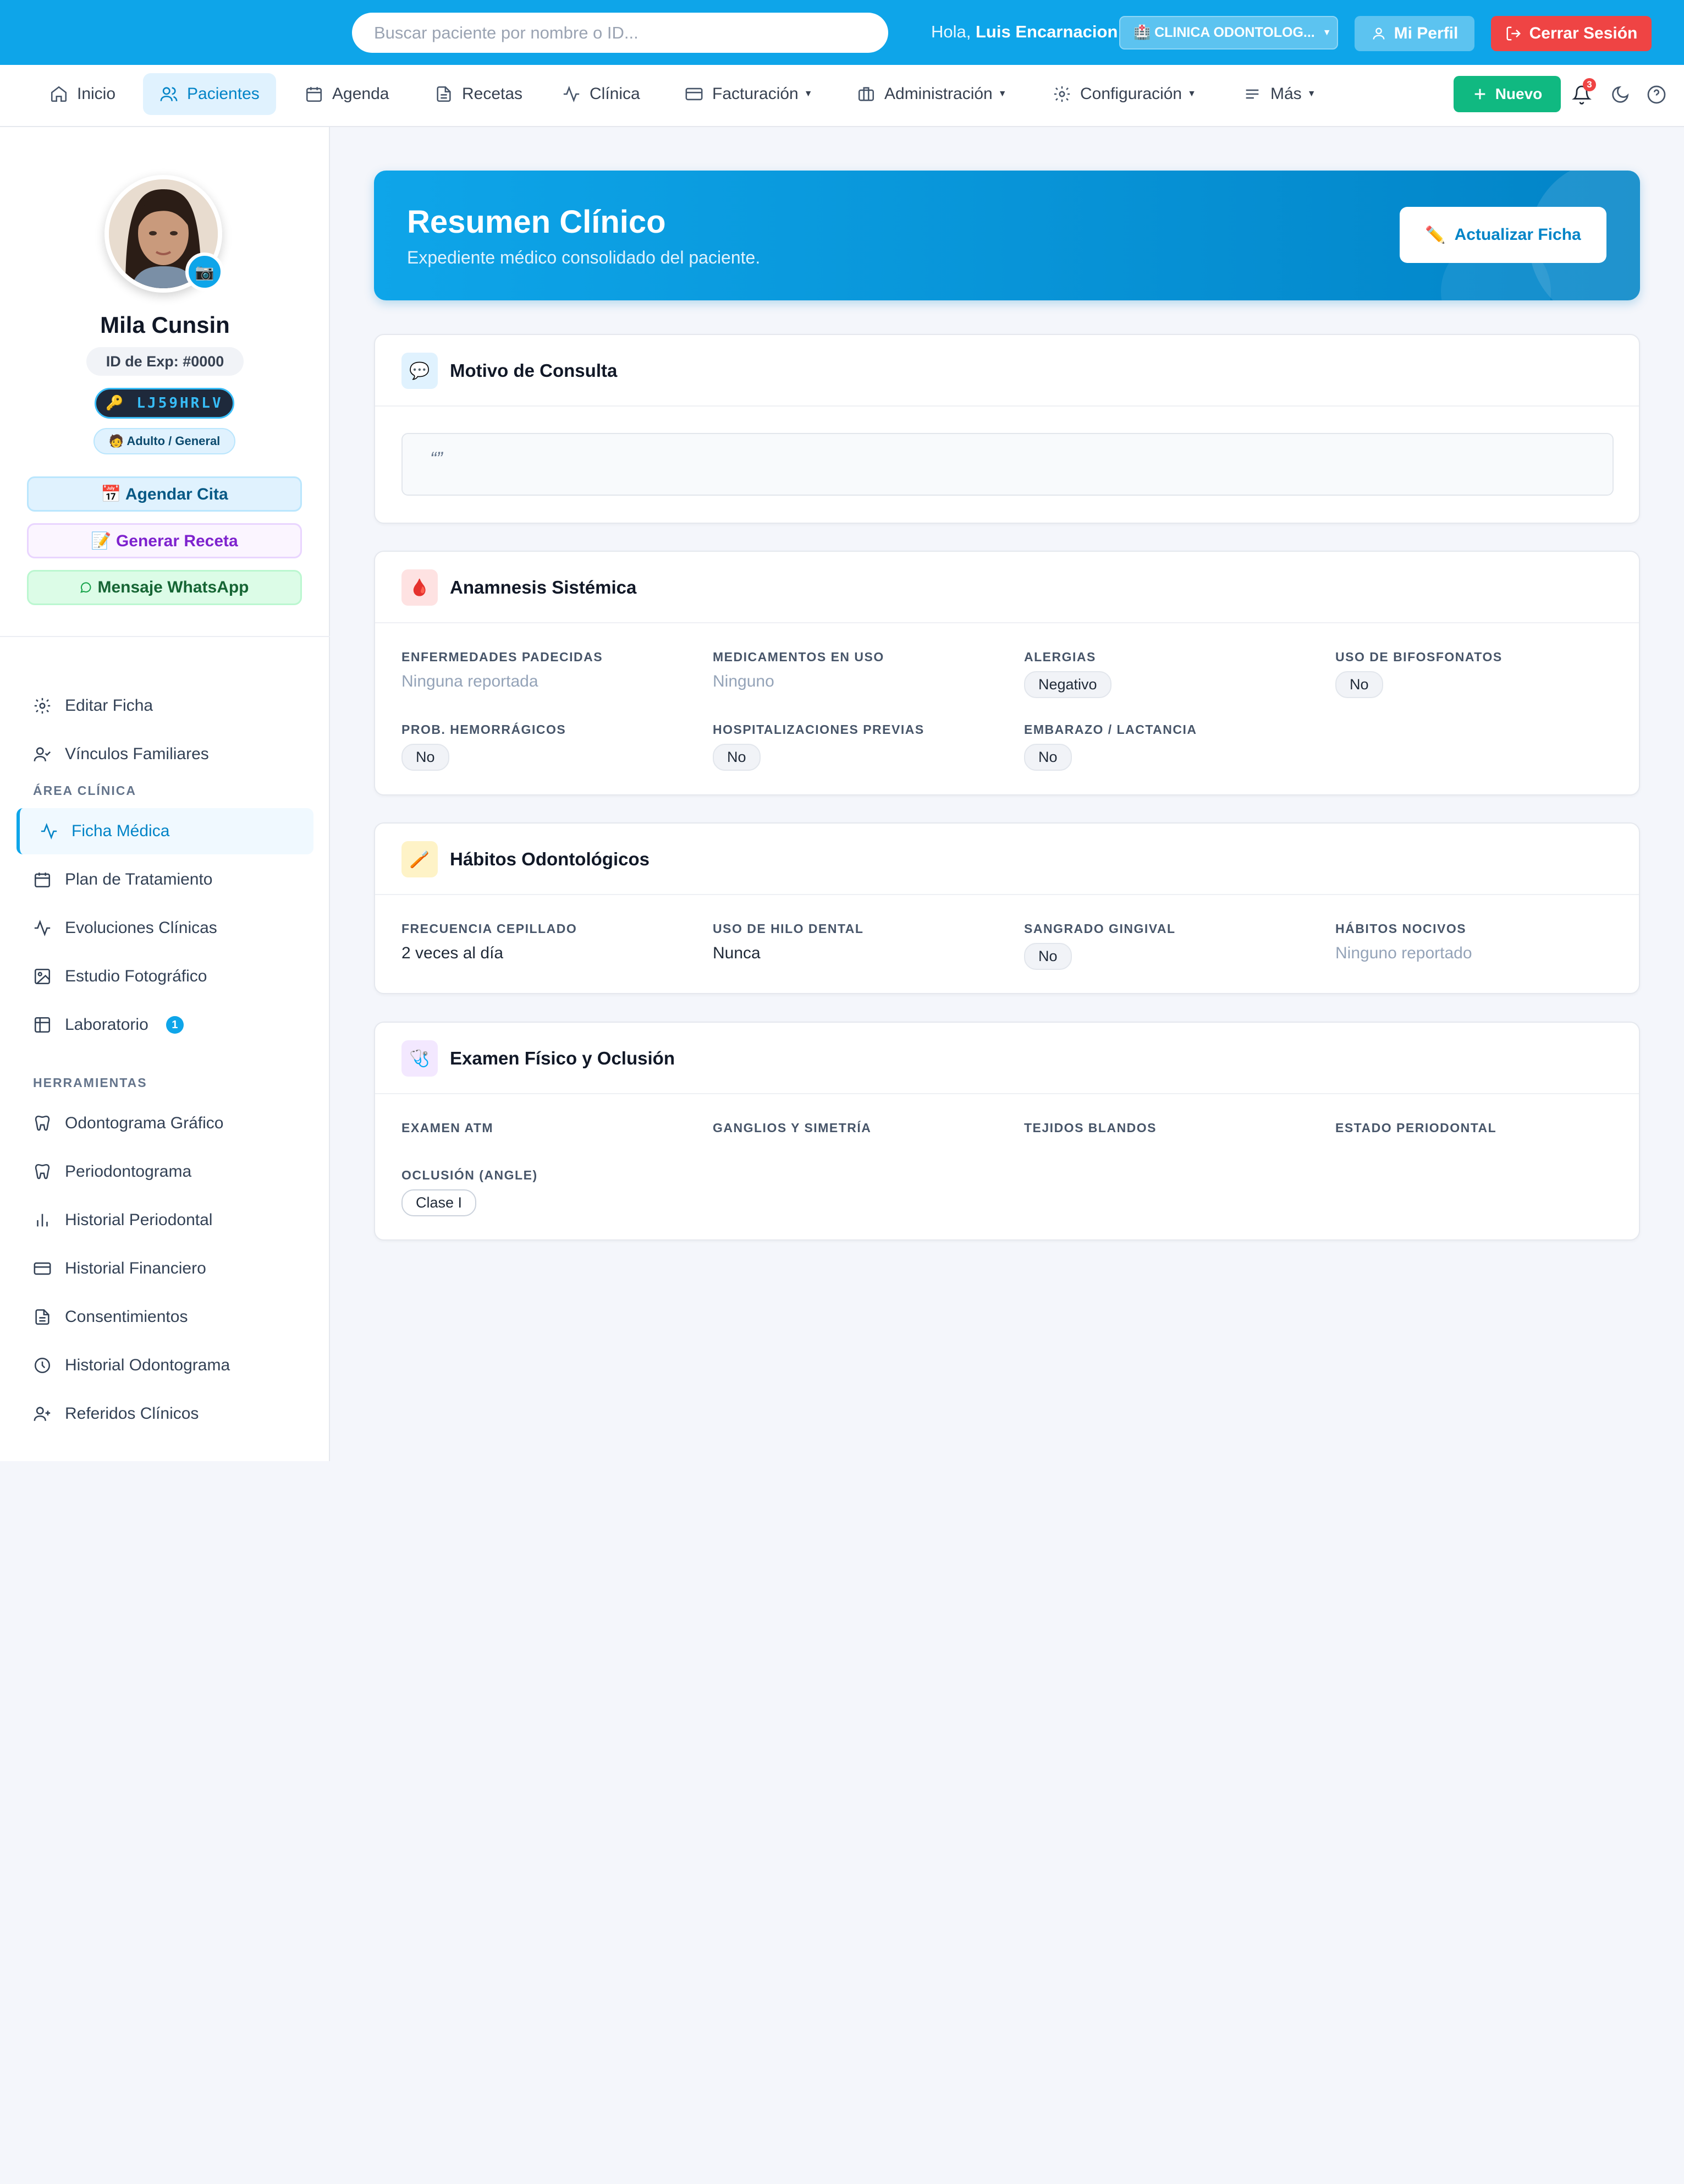  Describe the element at coordinates (571, 94) in the screenshot. I see `activity-icon` at that location.